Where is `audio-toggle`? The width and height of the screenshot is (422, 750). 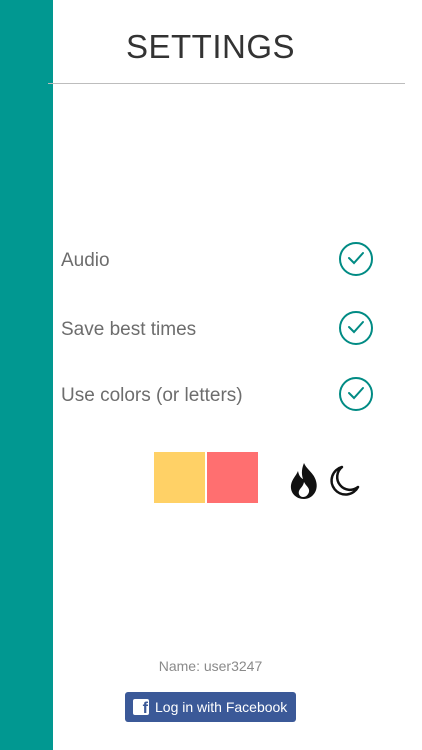
audio-toggle is located at coordinates (356, 259).